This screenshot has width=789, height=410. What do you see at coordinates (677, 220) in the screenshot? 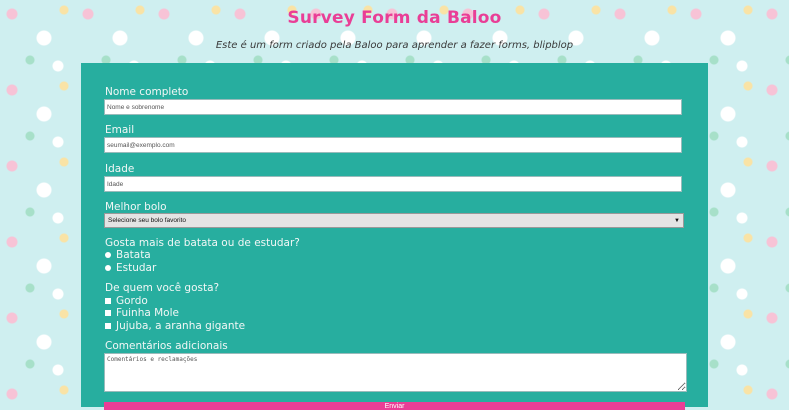
I see `select-arrow-icon: ▼` at bounding box center [677, 220].